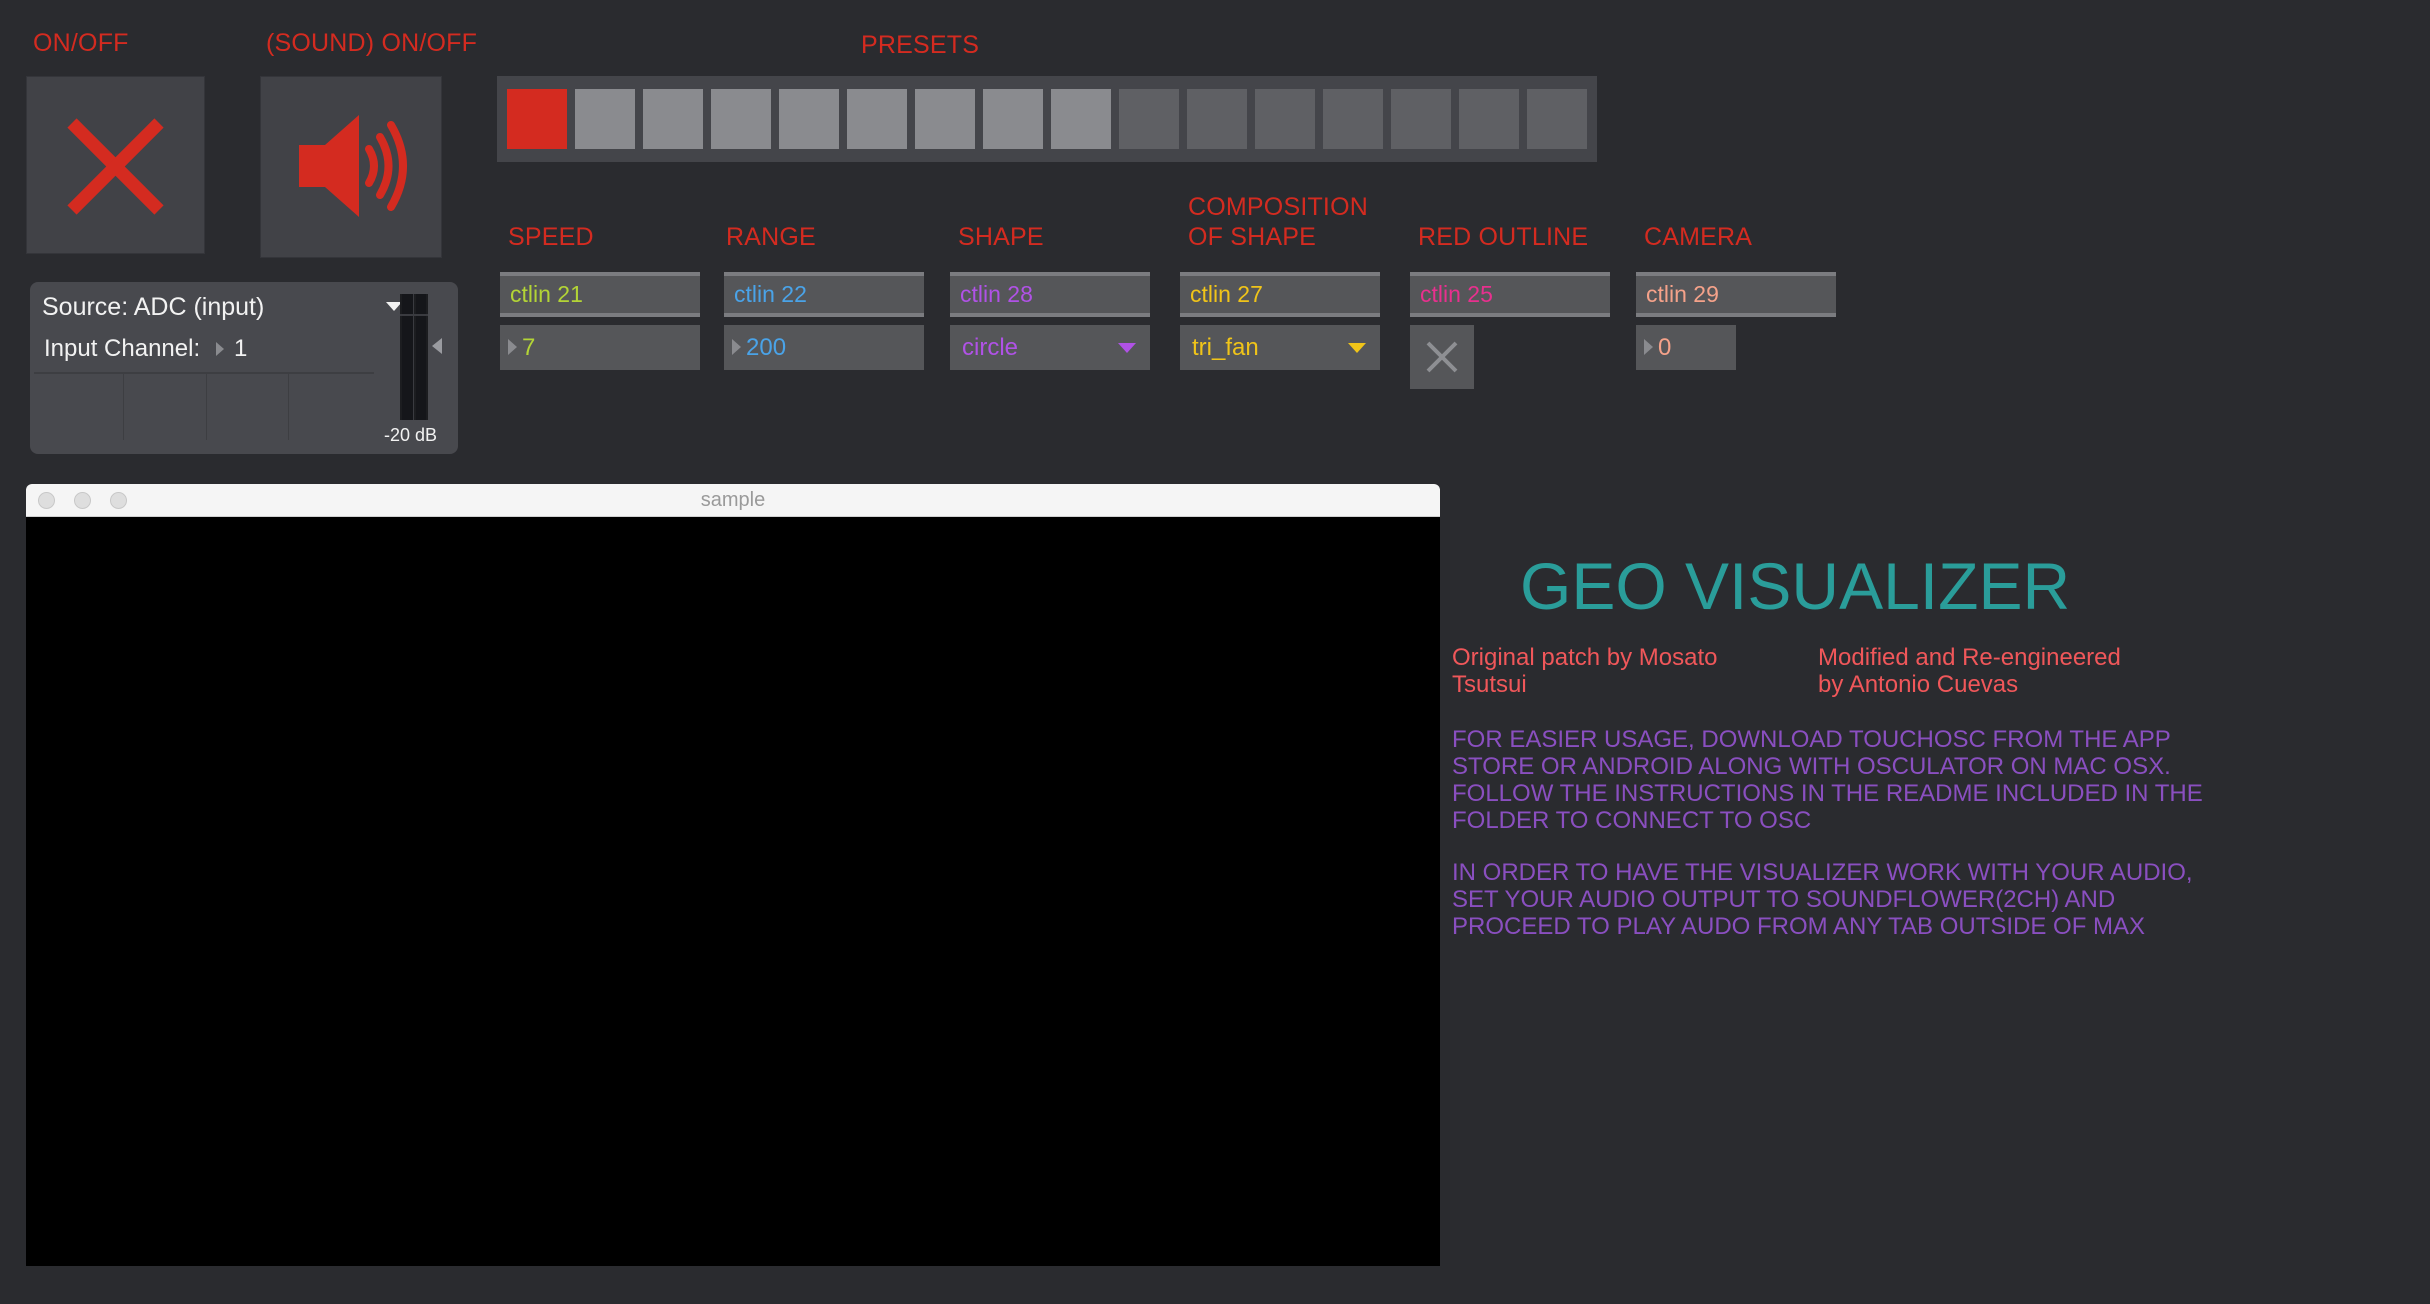 This screenshot has width=2430, height=1304. I want to click on red-outline-ctlin: ctlin 25, so click(1510, 294).